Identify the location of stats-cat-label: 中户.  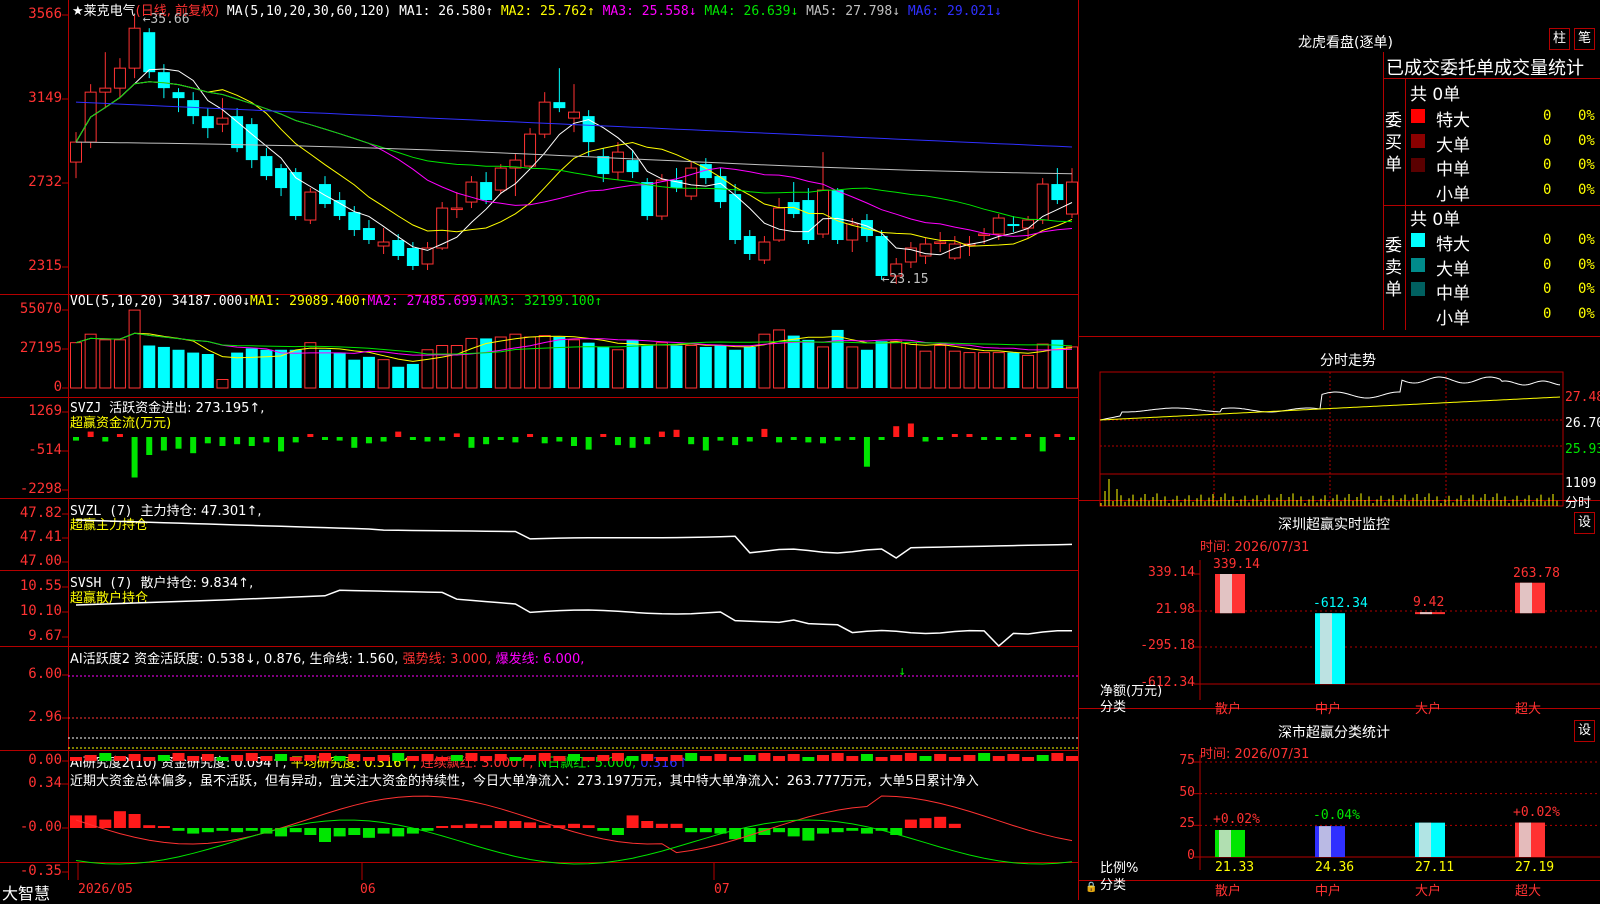
(1328, 891).